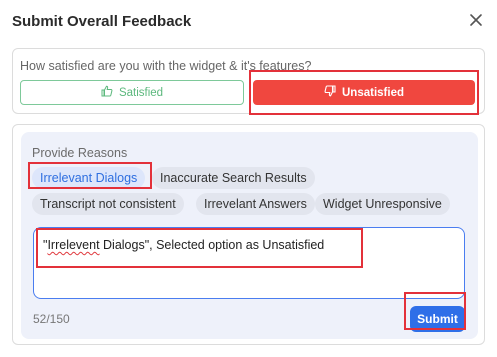 The height and width of the screenshot is (357, 497). Describe the element at coordinates (108, 204) in the screenshot. I see `reason-chip-transcript-not-consistent: Transcript not consistent` at that location.